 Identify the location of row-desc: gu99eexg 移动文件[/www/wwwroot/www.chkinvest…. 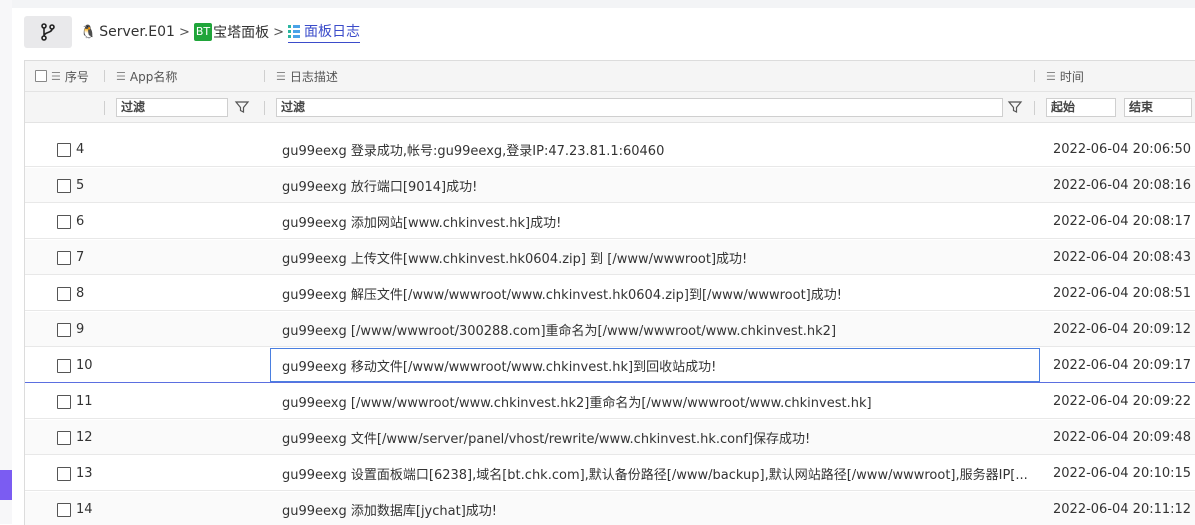
(662, 365).